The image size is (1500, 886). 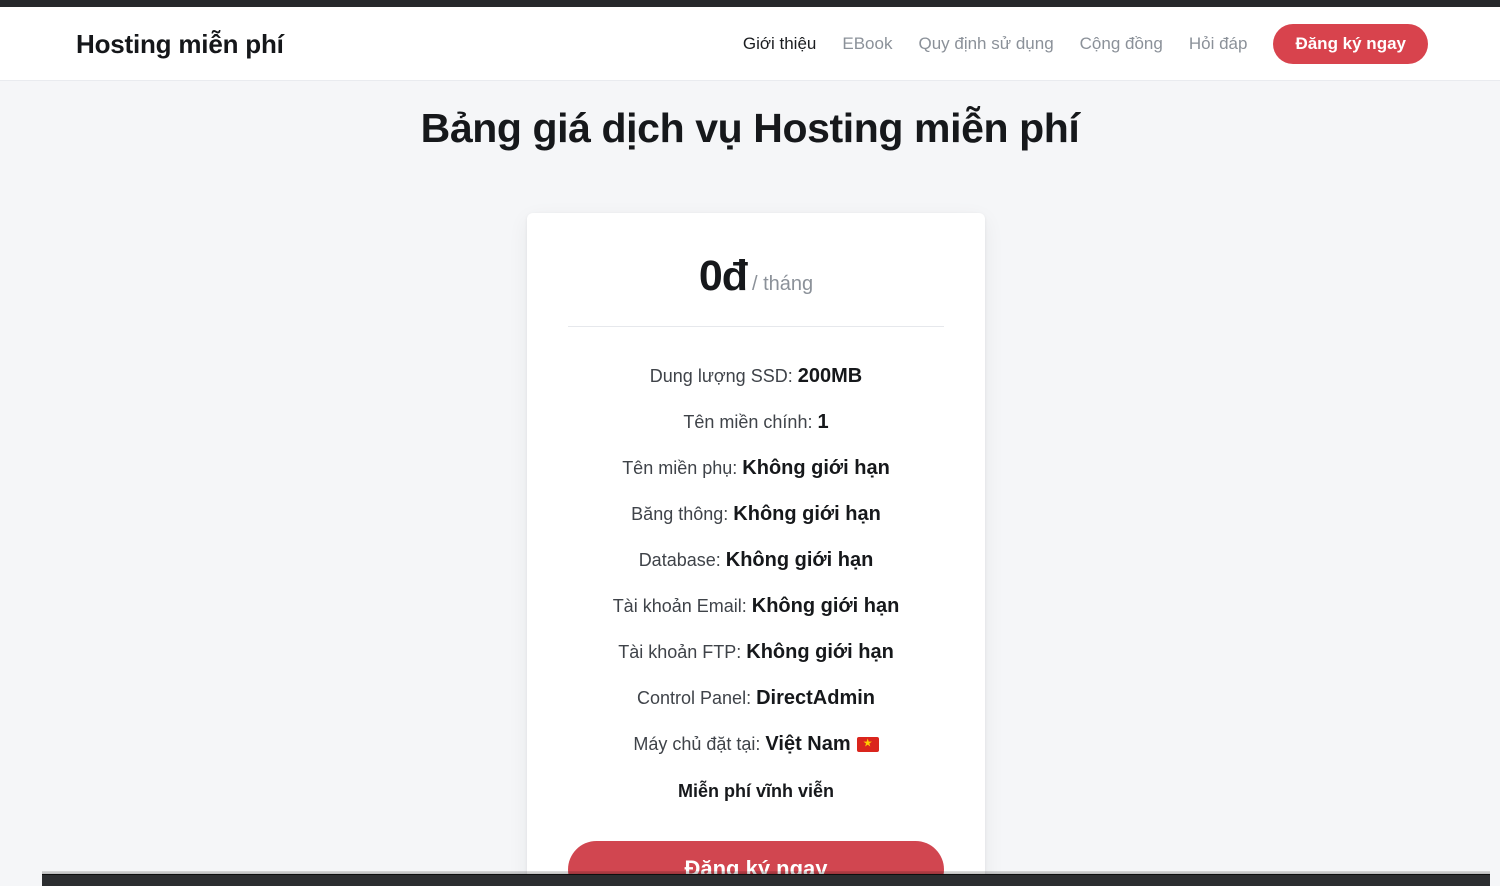 I want to click on vietnam-flag-icon, so click(x=867, y=744).